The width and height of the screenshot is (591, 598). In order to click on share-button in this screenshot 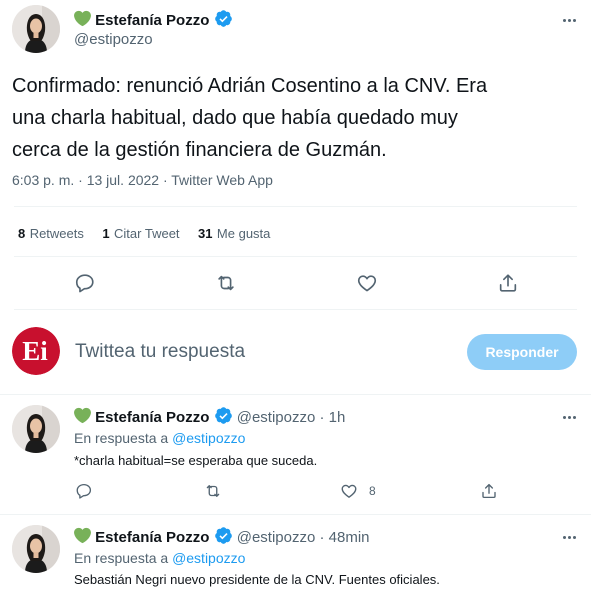, I will do `click(508, 283)`.